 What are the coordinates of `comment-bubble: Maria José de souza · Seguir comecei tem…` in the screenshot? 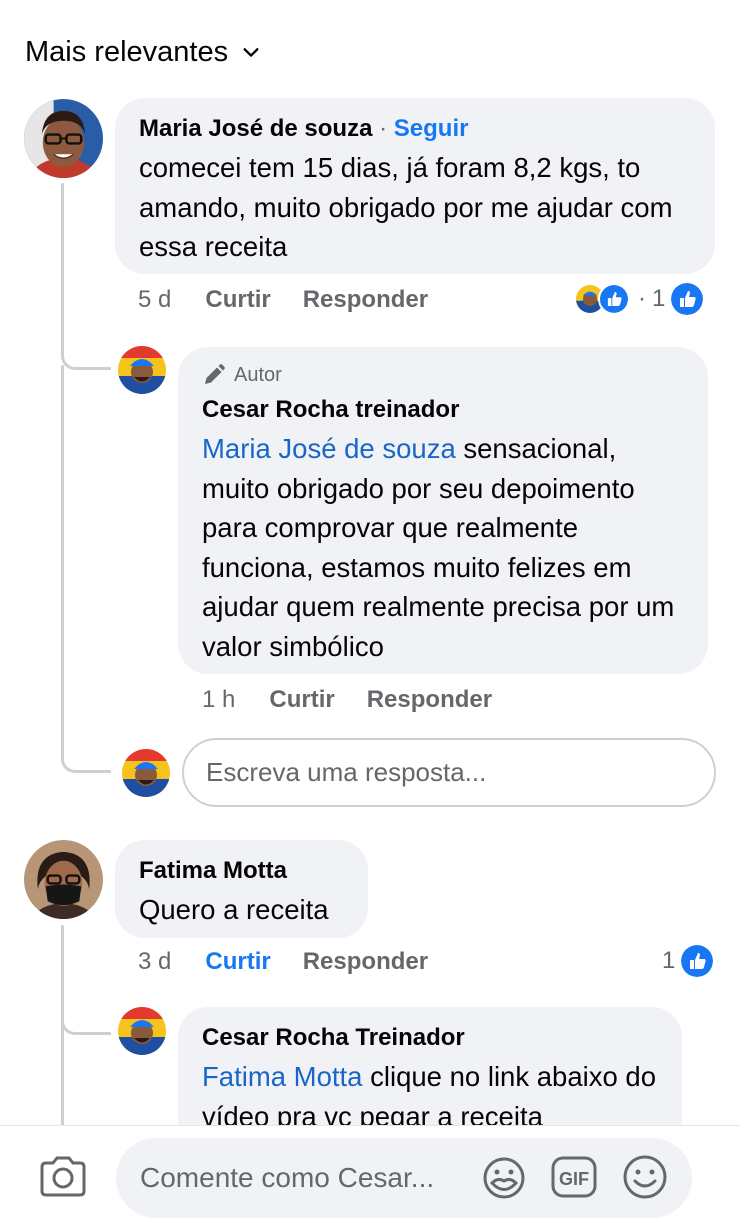 It's located at (415, 186).